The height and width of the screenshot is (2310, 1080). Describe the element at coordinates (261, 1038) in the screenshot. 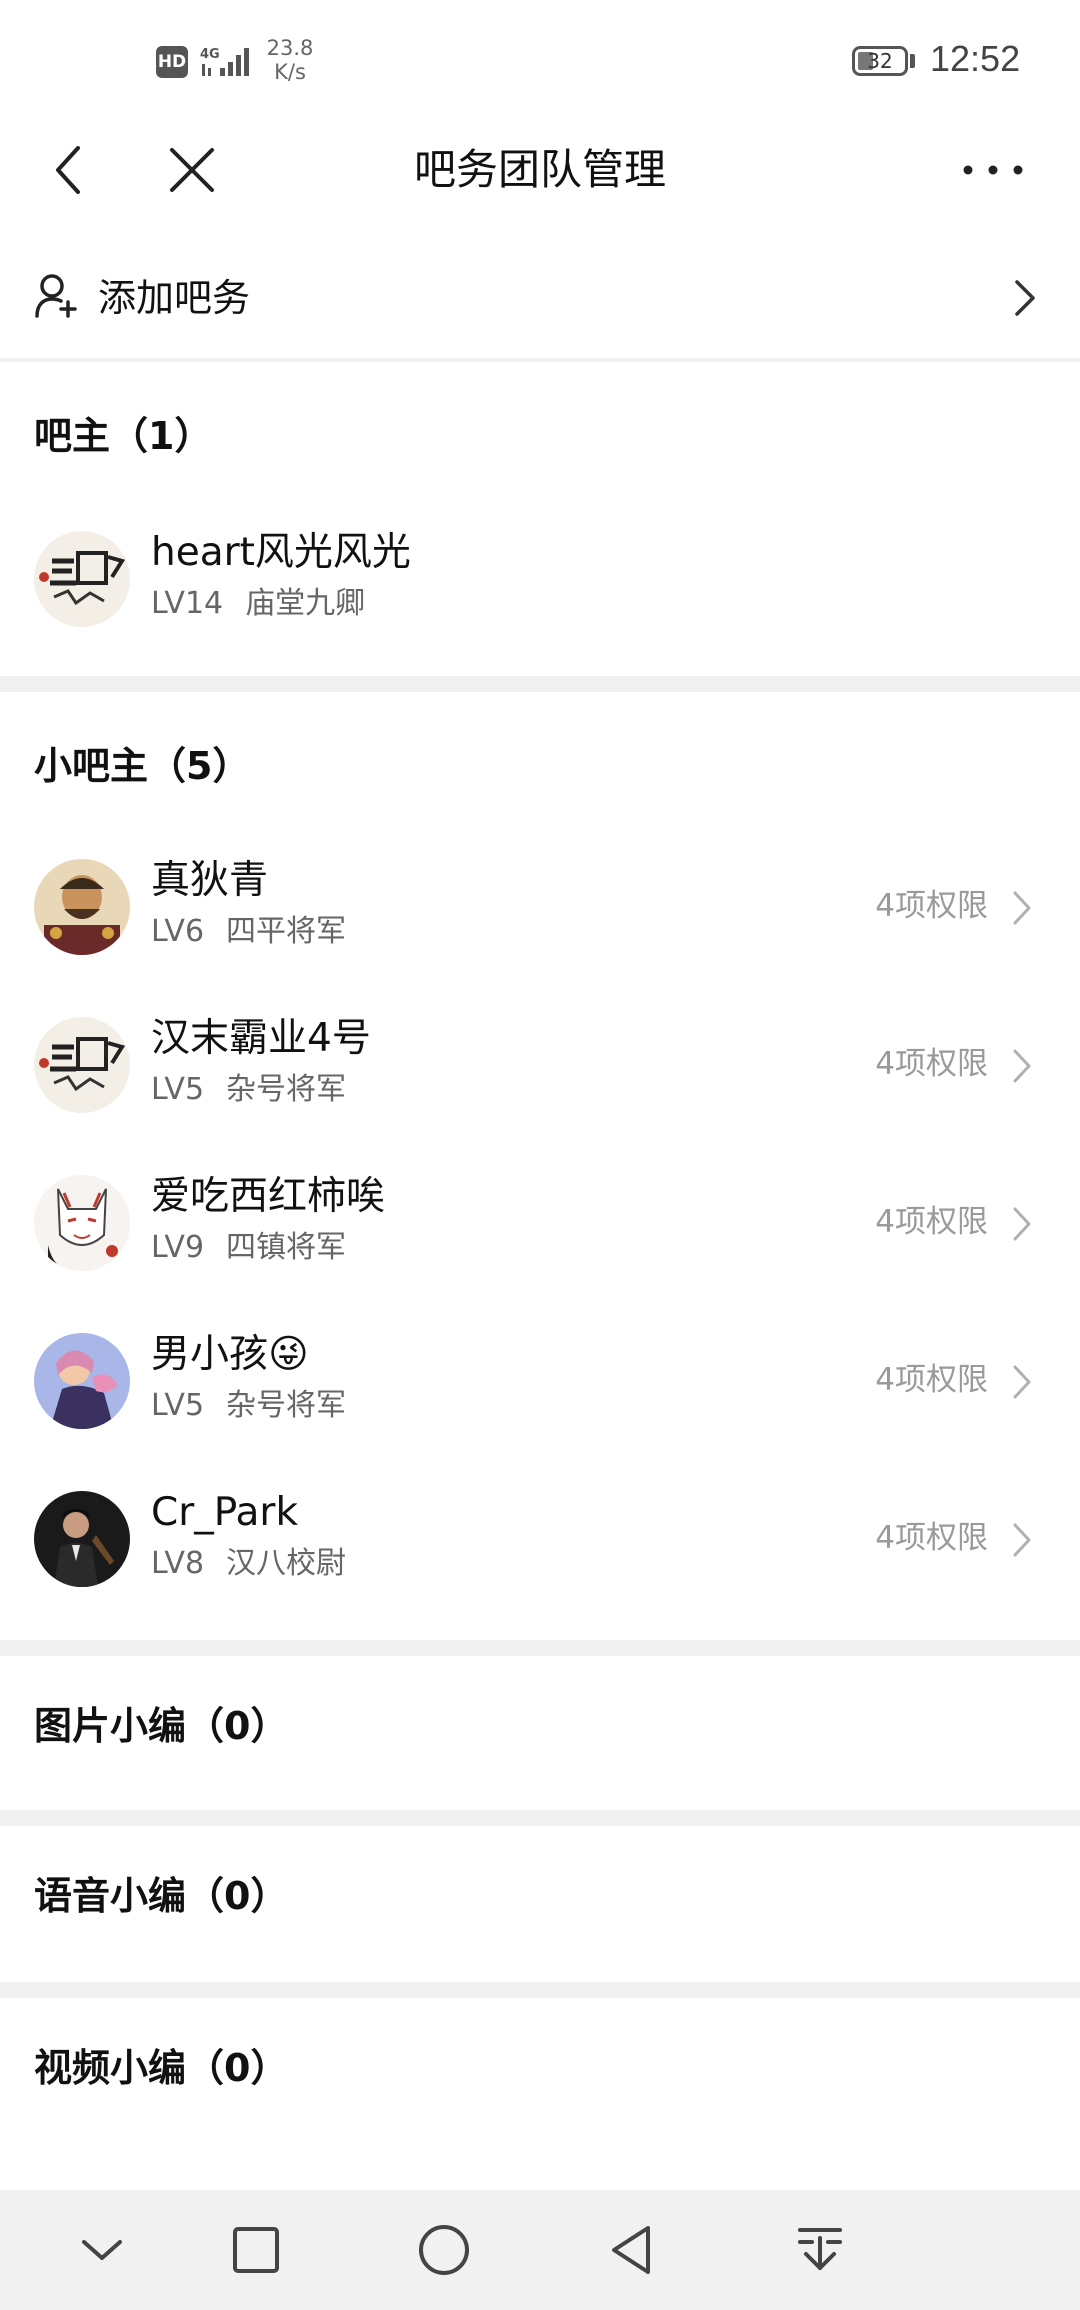

I see `member-name: 汉末霸业4号` at that location.